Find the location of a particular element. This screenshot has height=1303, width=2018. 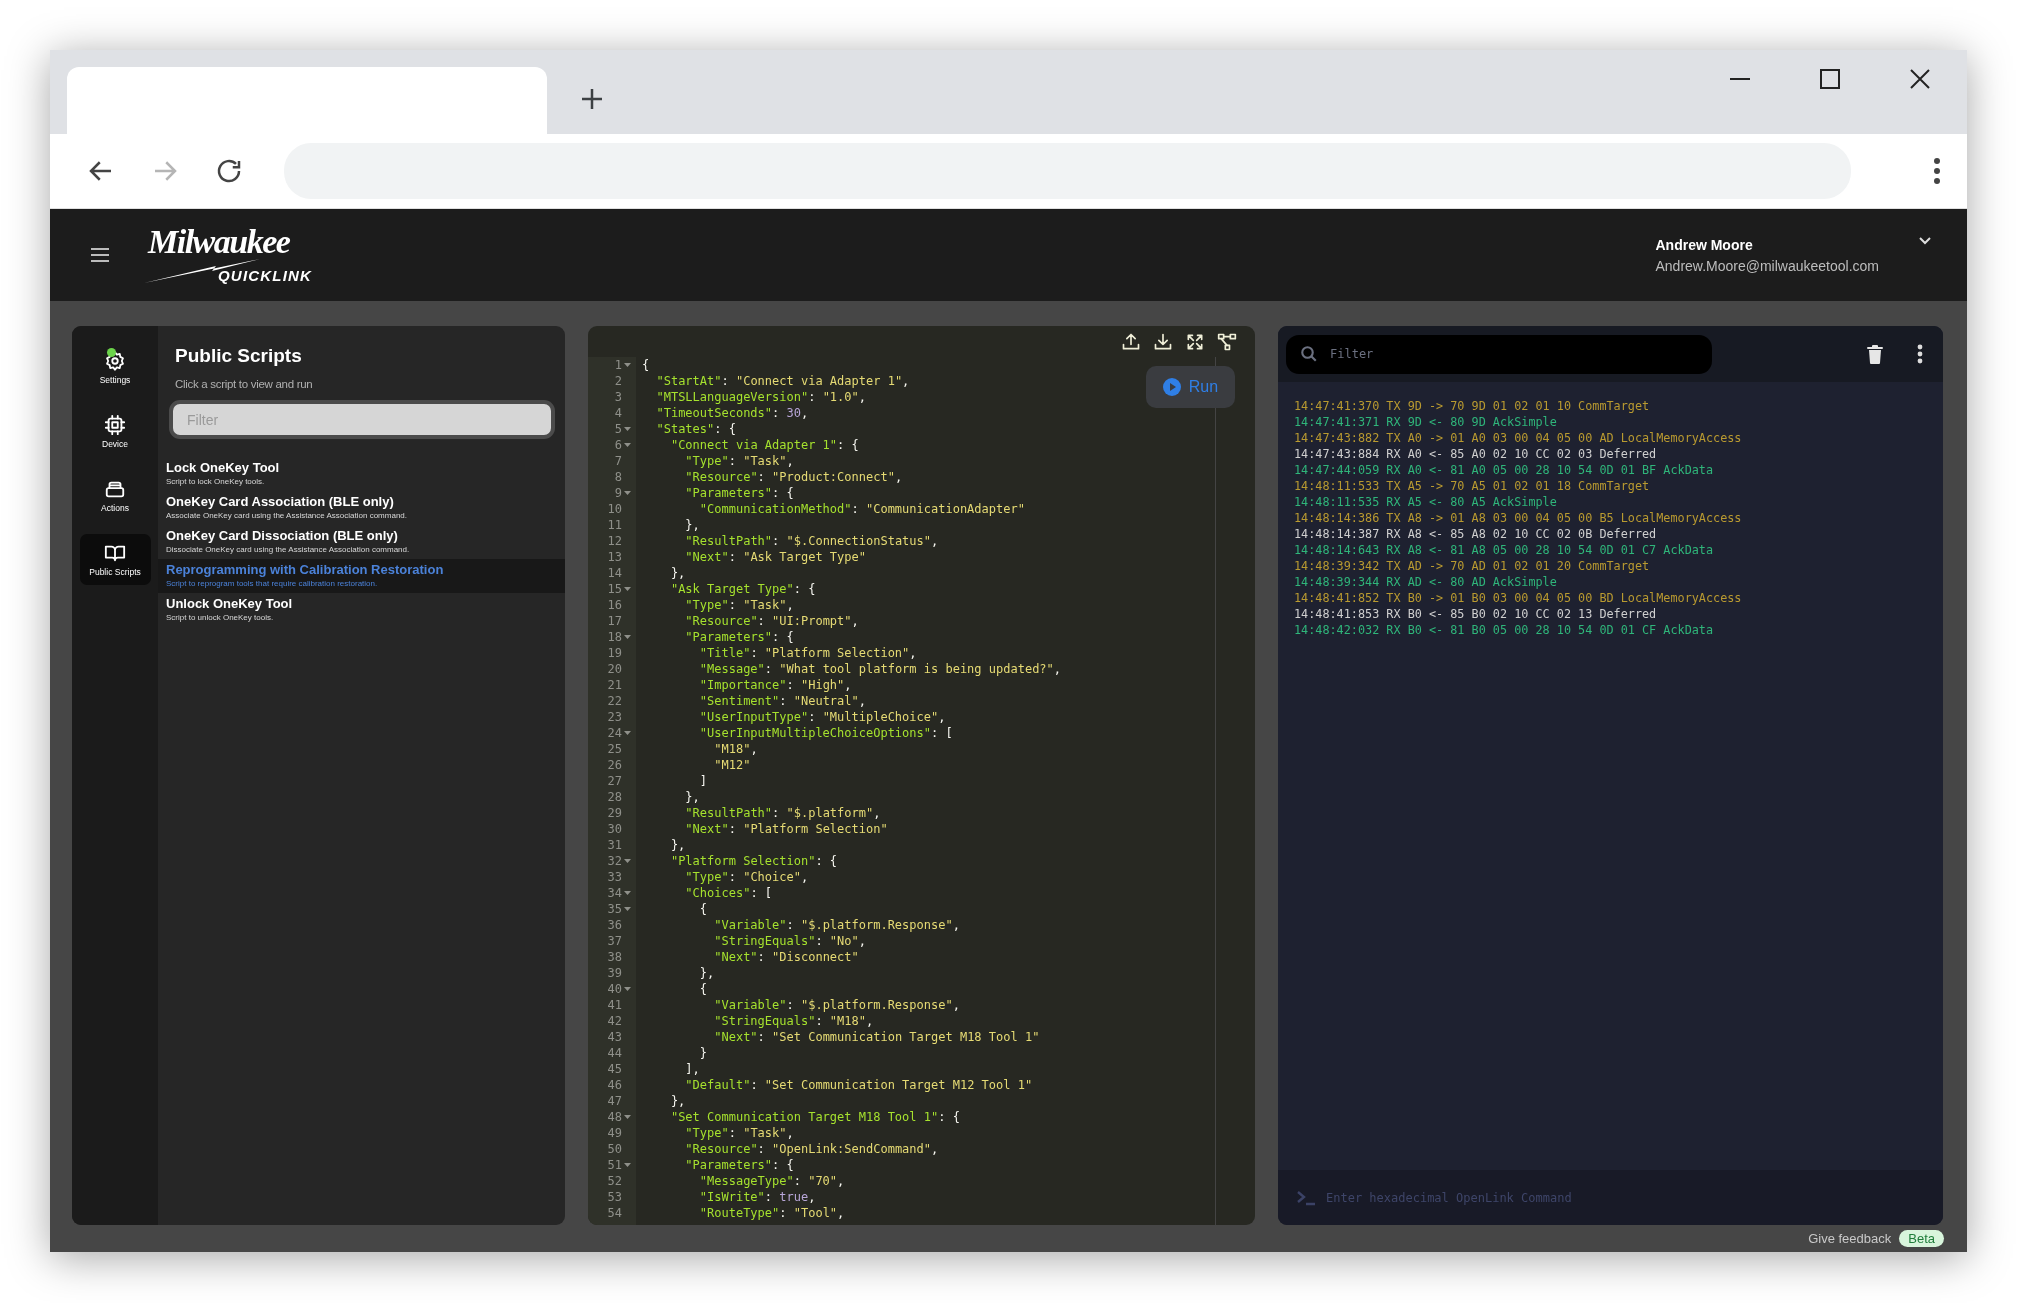

log-entry: 14:47:41:370 TX 9D -> 70 9D 01 02 01 10 CommTarget is located at coordinates (1472, 406).